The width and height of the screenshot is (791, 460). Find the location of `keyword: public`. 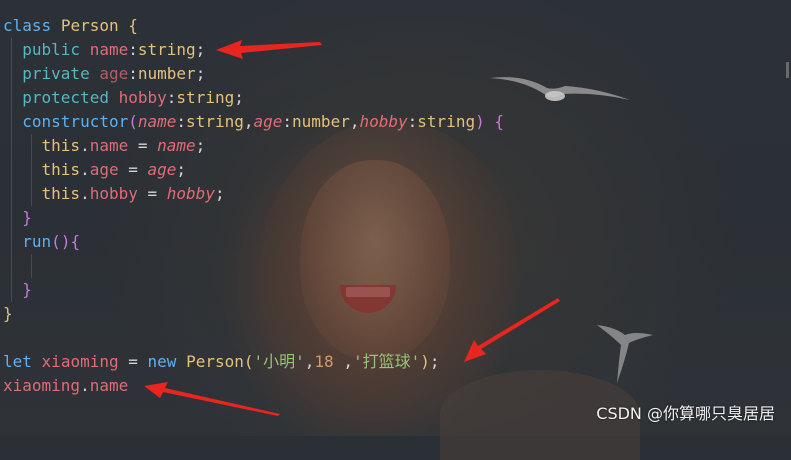

keyword: public is located at coordinates (51, 49).